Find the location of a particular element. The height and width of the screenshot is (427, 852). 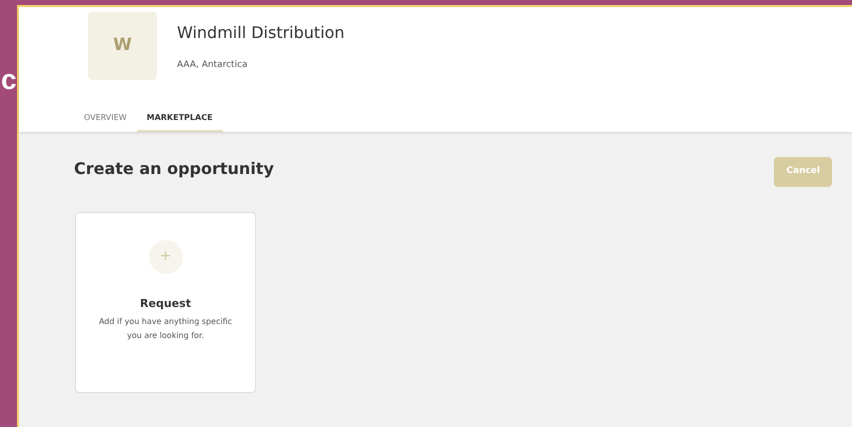

company-avatar: W is located at coordinates (122, 46).